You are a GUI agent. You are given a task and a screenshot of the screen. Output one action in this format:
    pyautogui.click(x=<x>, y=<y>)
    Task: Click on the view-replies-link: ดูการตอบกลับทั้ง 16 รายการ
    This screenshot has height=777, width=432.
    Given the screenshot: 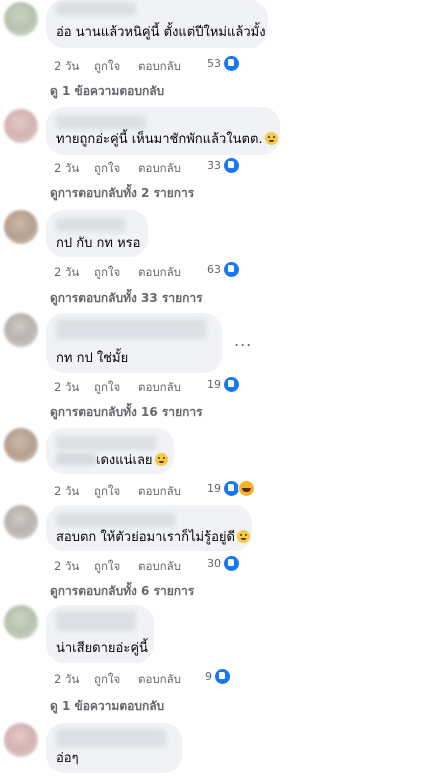 What is the action you would take?
    pyautogui.click(x=126, y=412)
    